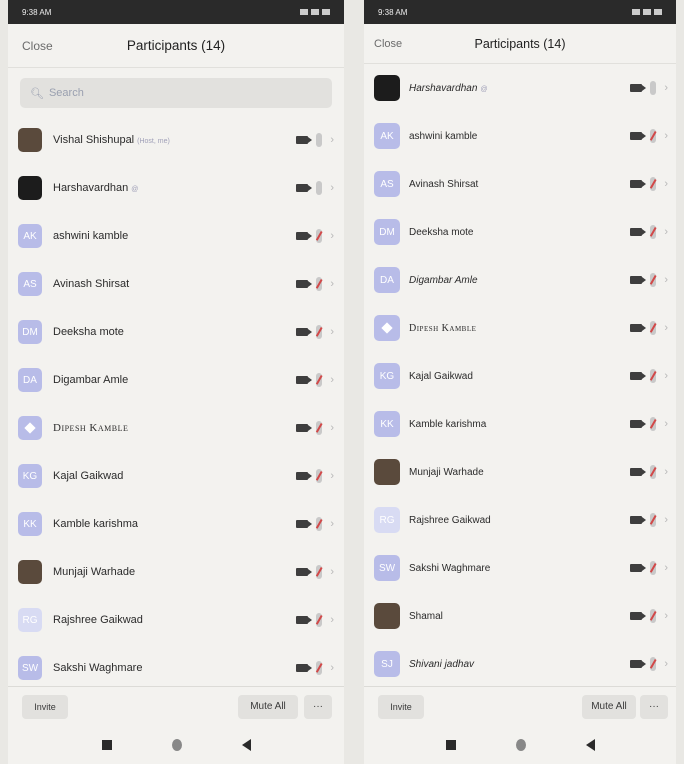  I want to click on avatar: KK, so click(30, 524).